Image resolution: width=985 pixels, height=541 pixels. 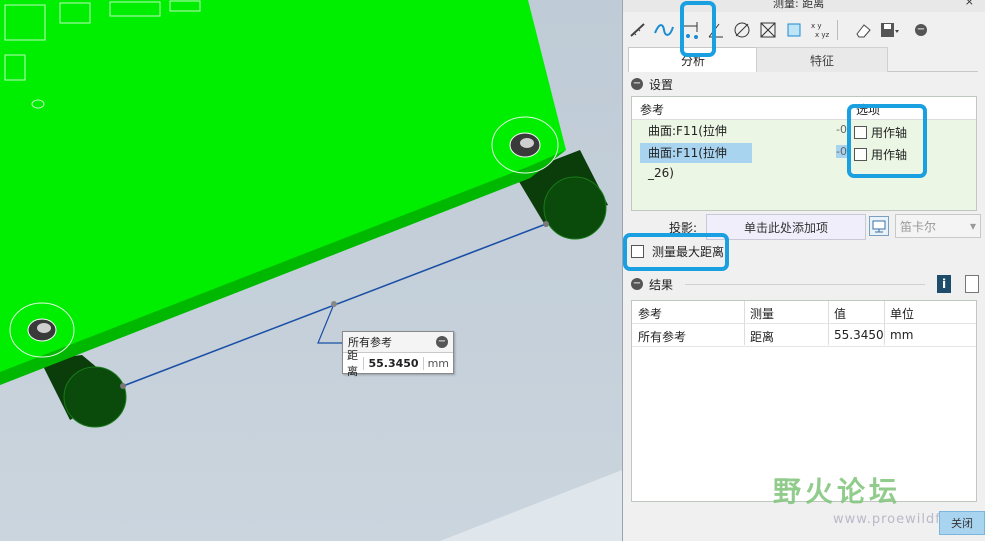 I want to click on measurement-tag: 所有参考 − 距离 55.3450 mm, so click(x=398, y=354).